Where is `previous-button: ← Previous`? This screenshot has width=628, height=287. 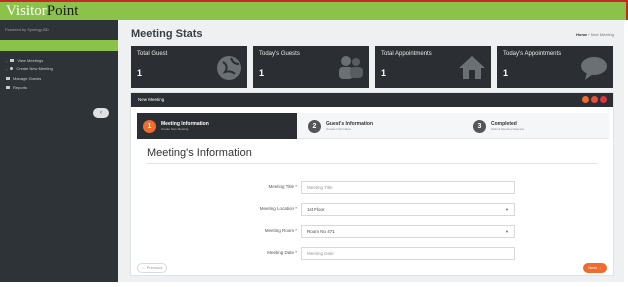 previous-button: ← Previous is located at coordinates (152, 268).